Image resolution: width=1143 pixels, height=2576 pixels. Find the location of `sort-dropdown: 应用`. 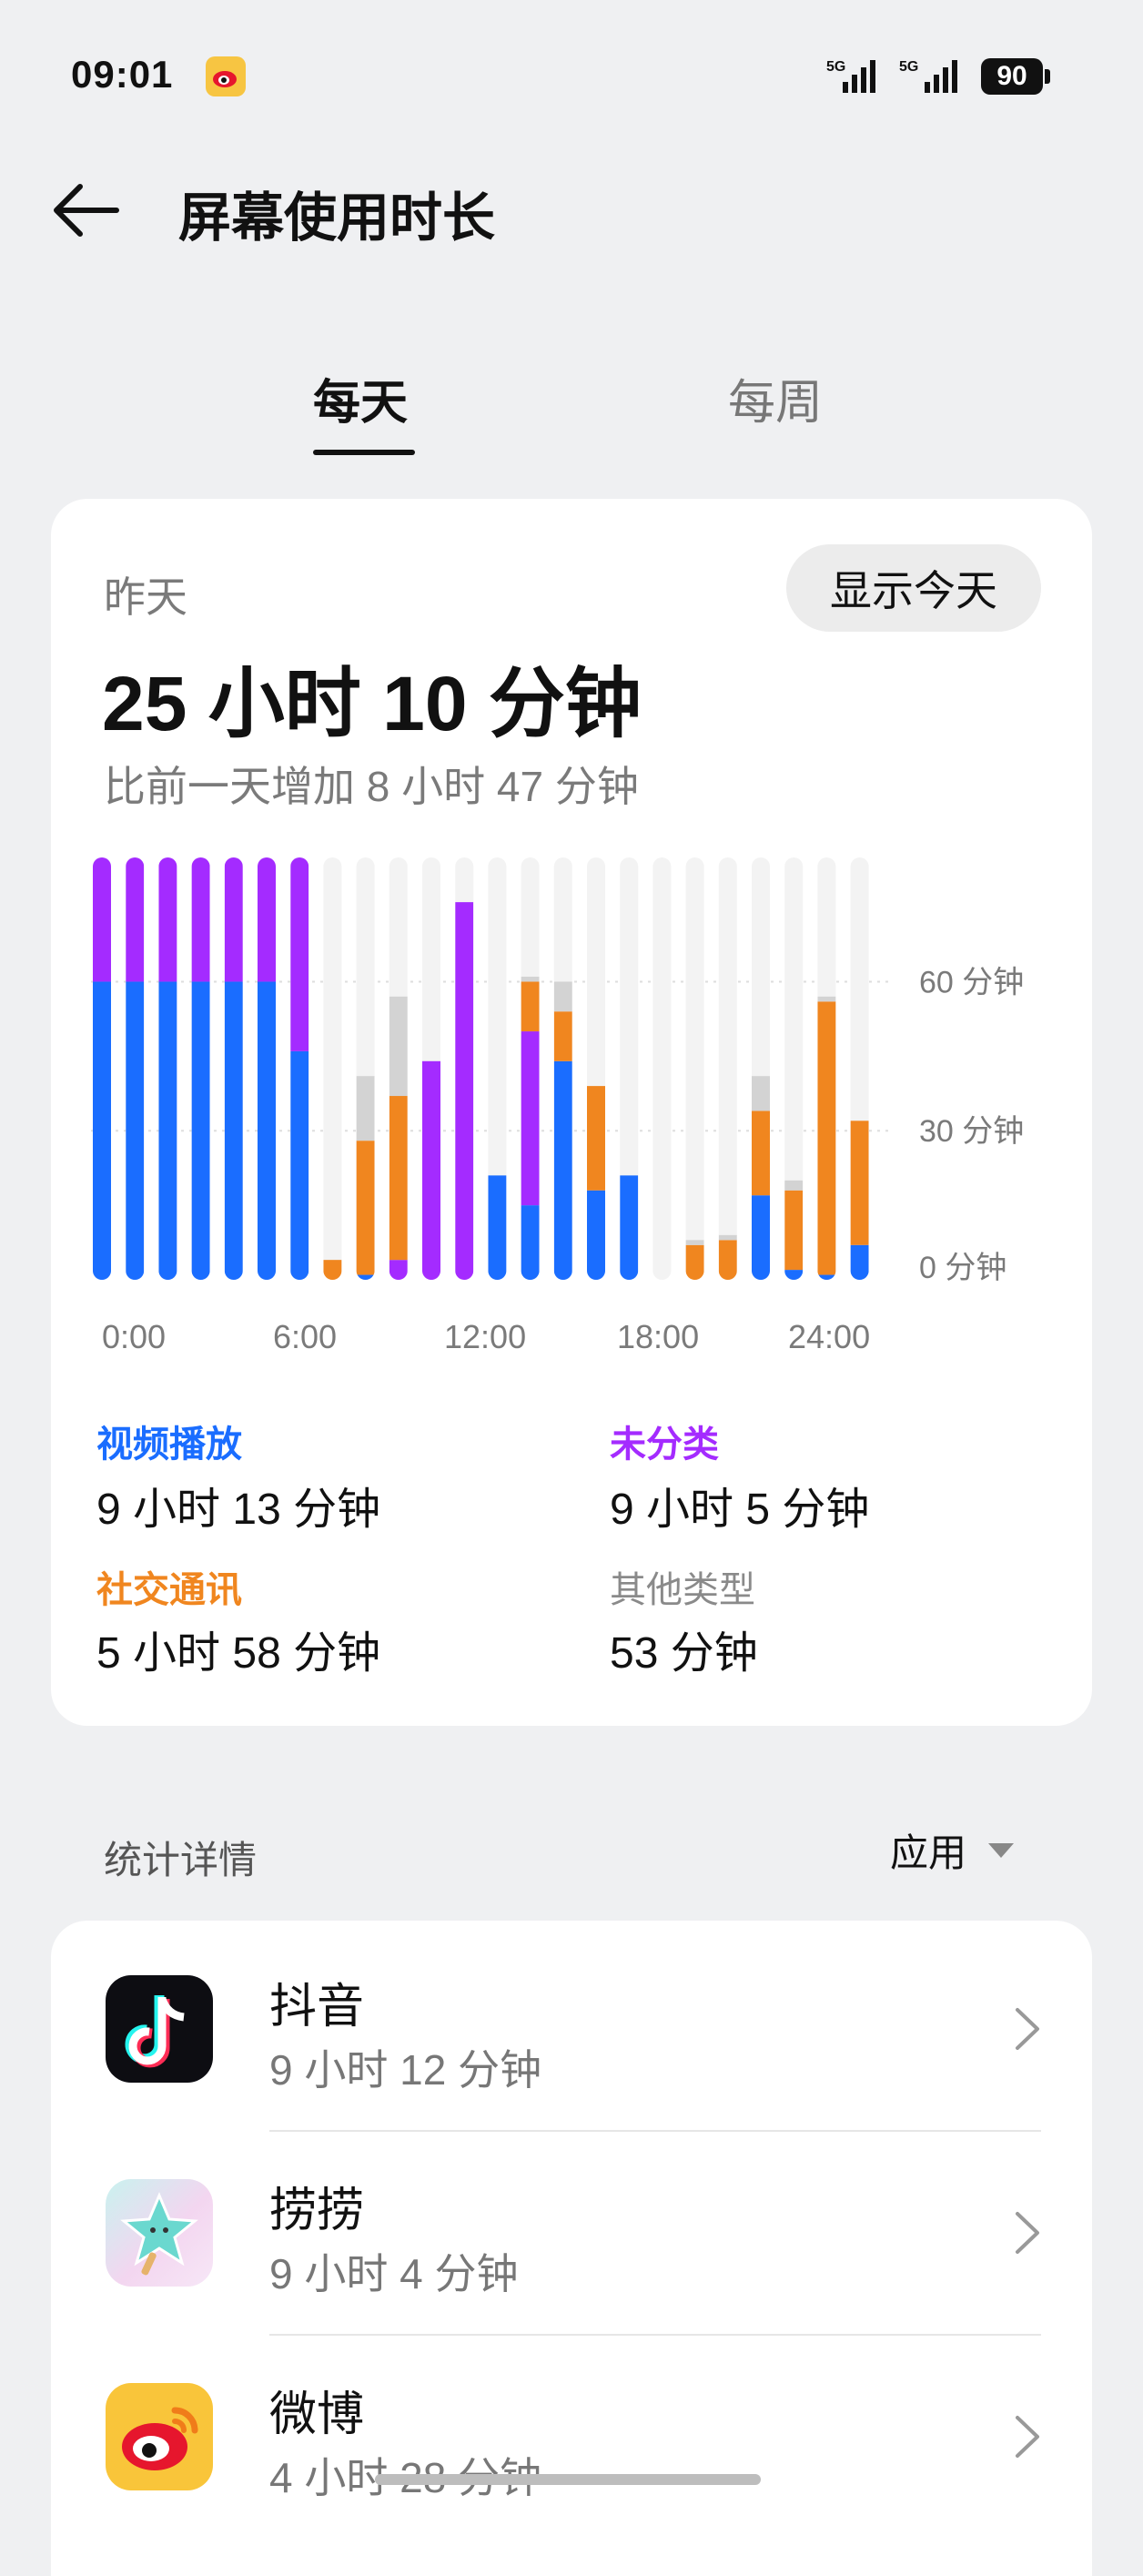

sort-dropdown: 应用 is located at coordinates (952, 1850).